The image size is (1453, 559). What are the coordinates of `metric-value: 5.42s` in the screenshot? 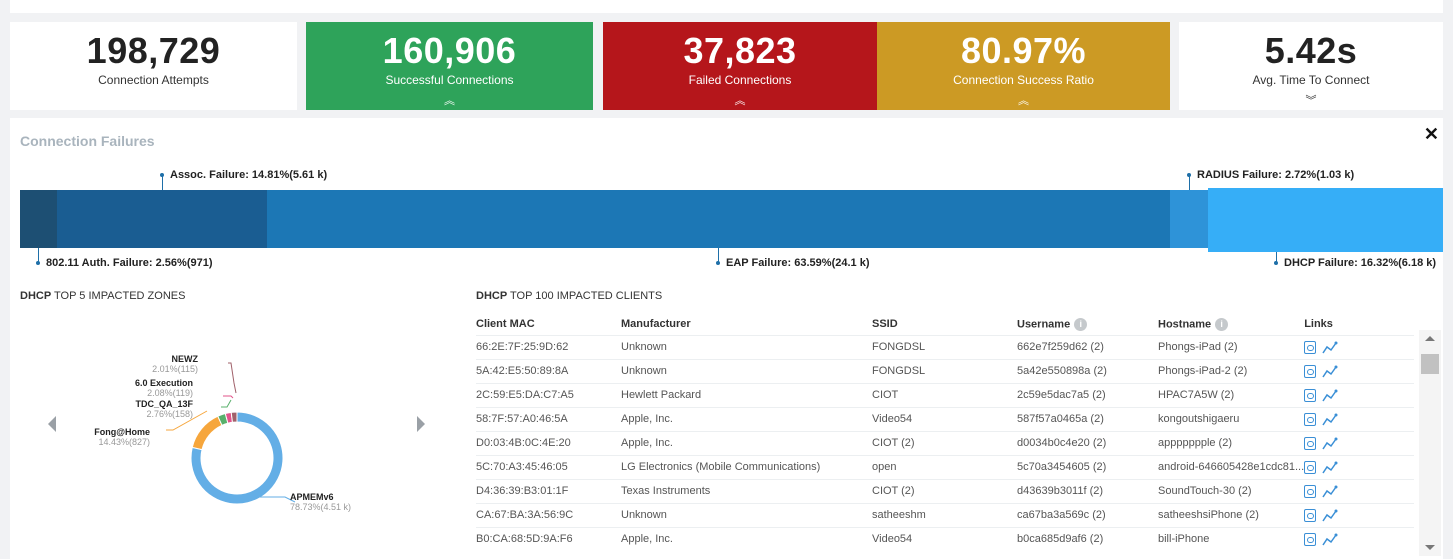 It's located at (1311, 50).